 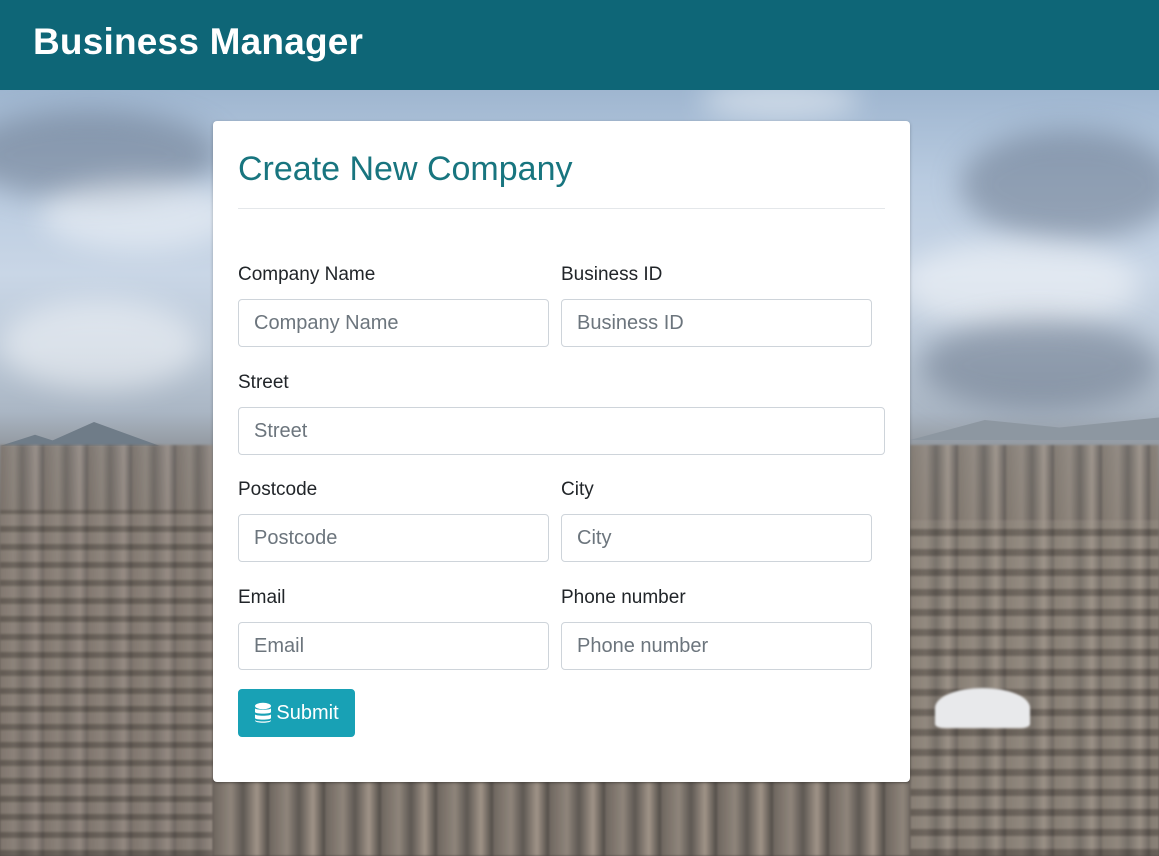 I want to click on submit-button: Submit, so click(x=296, y=713).